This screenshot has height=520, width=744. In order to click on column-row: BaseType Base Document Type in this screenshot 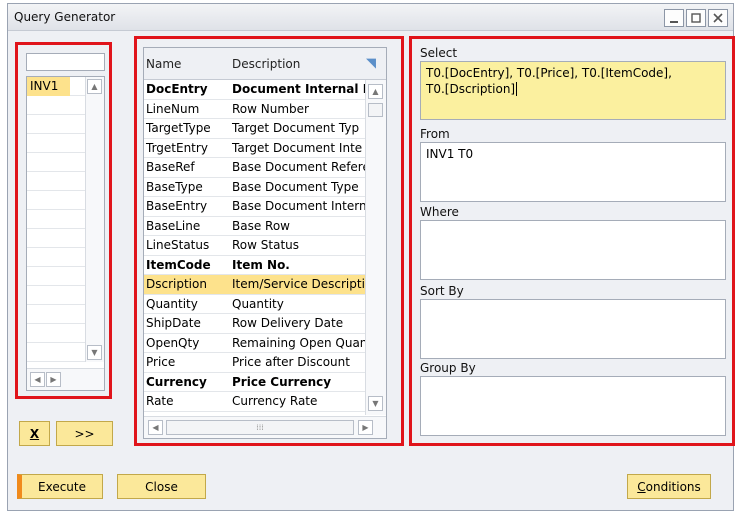, I will do `click(265, 187)`.